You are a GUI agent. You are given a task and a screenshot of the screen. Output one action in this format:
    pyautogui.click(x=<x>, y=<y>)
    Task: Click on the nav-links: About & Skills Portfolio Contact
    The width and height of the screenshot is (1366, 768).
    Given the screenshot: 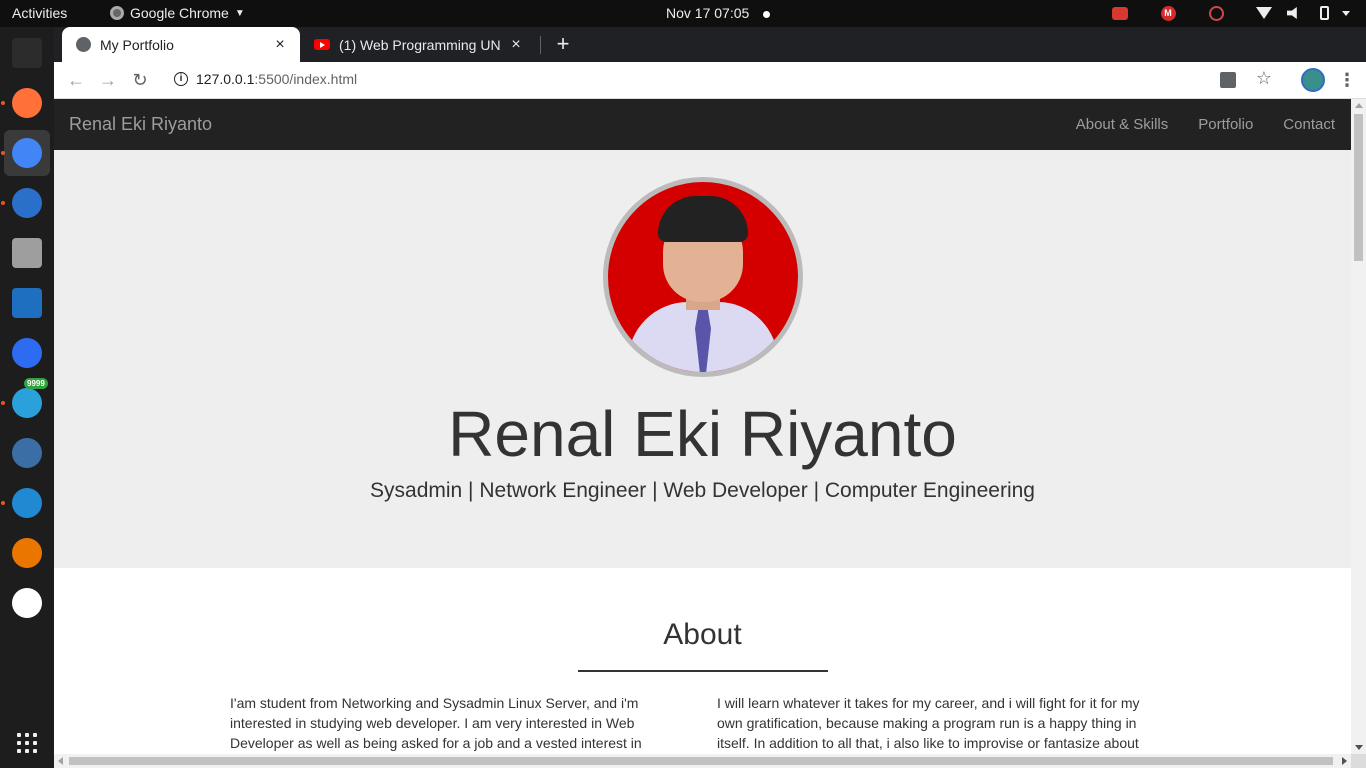 What is the action you would take?
    pyautogui.click(x=1206, y=124)
    